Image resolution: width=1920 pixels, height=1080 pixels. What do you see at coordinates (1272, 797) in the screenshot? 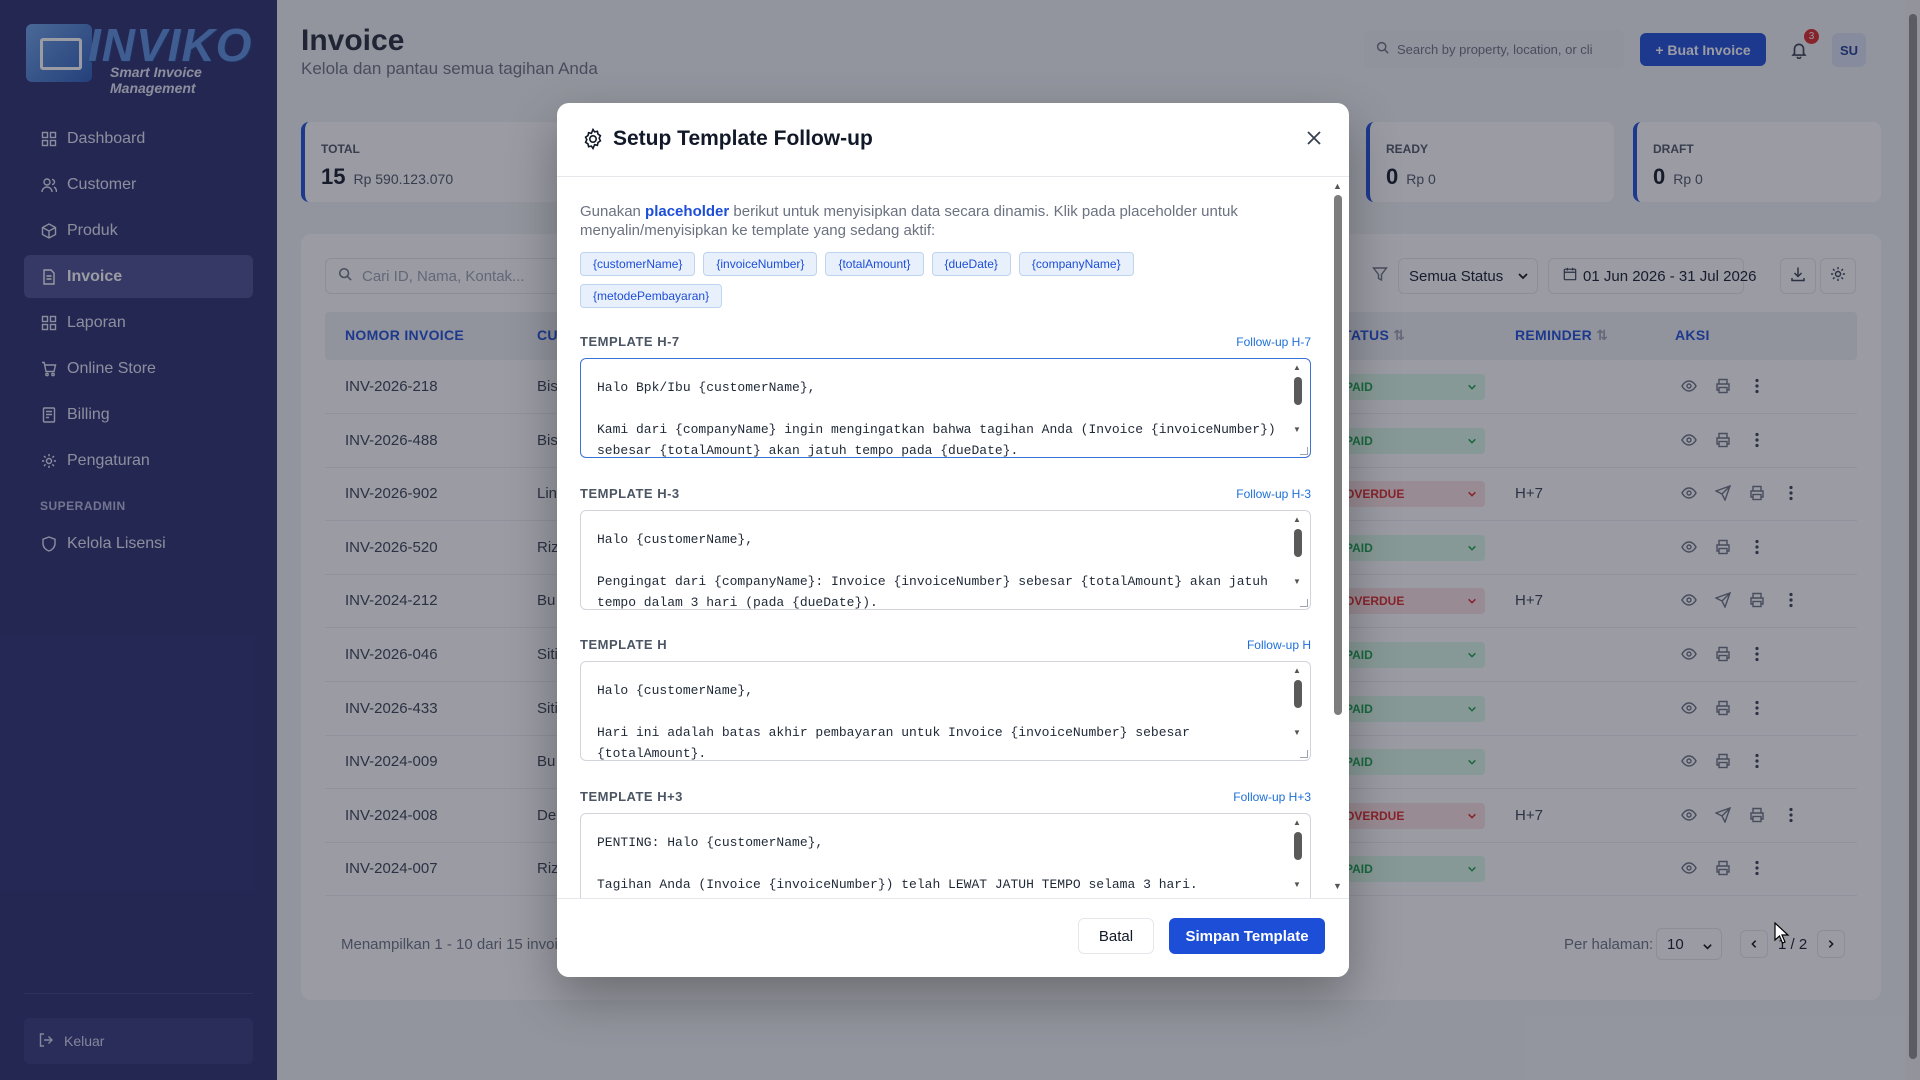
I see `template-tag: Follow-up H+3` at bounding box center [1272, 797].